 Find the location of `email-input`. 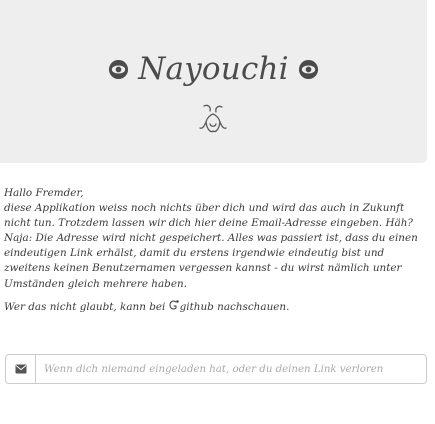

email-input is located at coordinates (231, 369).